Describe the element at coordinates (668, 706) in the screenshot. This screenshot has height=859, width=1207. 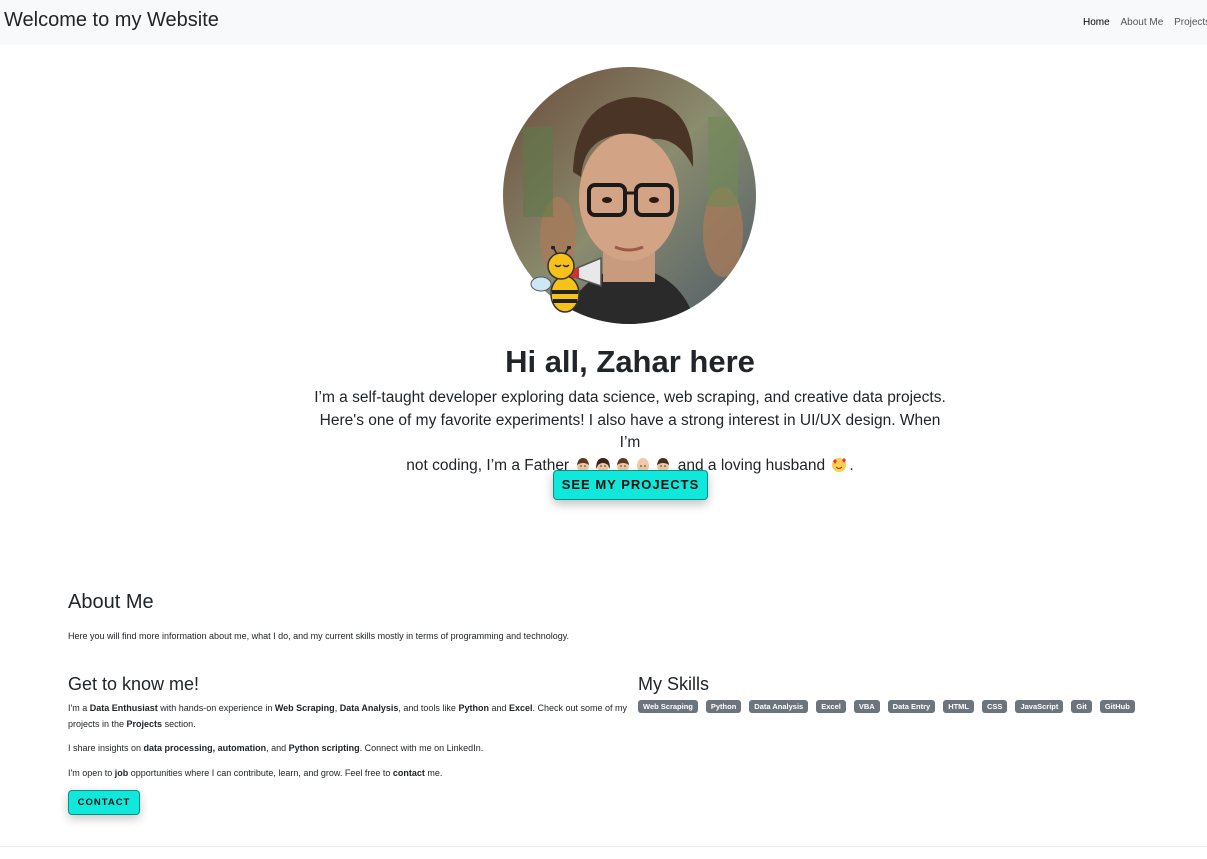
I see `skill-badge: Web Scraping` at that location.